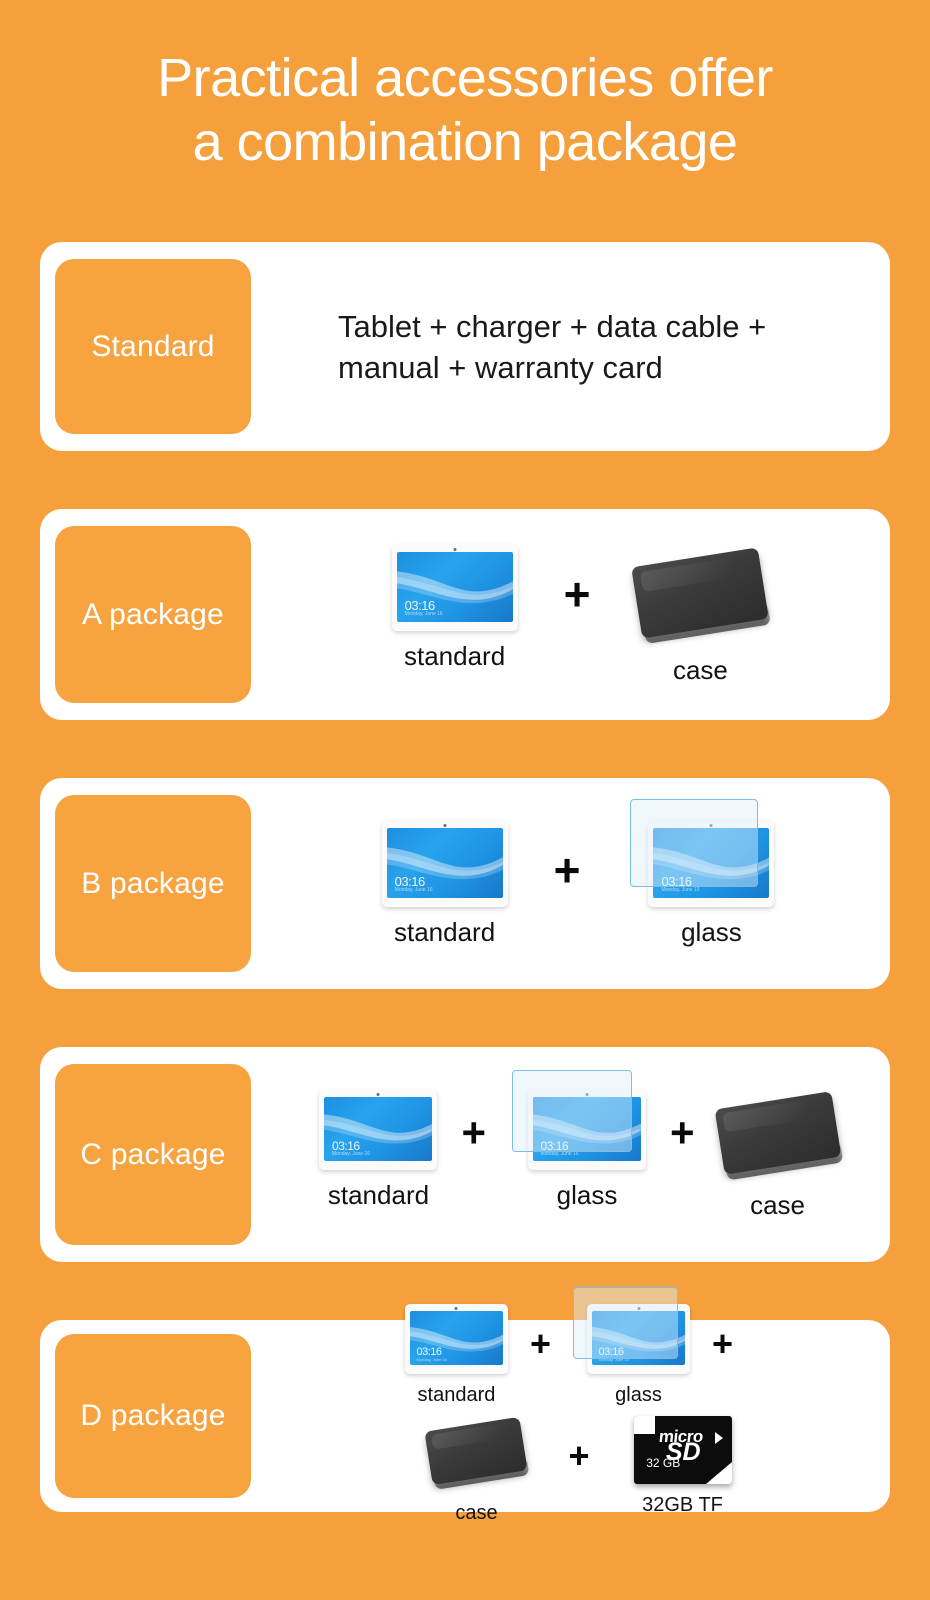  I want to click on package-label-text: Standard, so click(153, 346).